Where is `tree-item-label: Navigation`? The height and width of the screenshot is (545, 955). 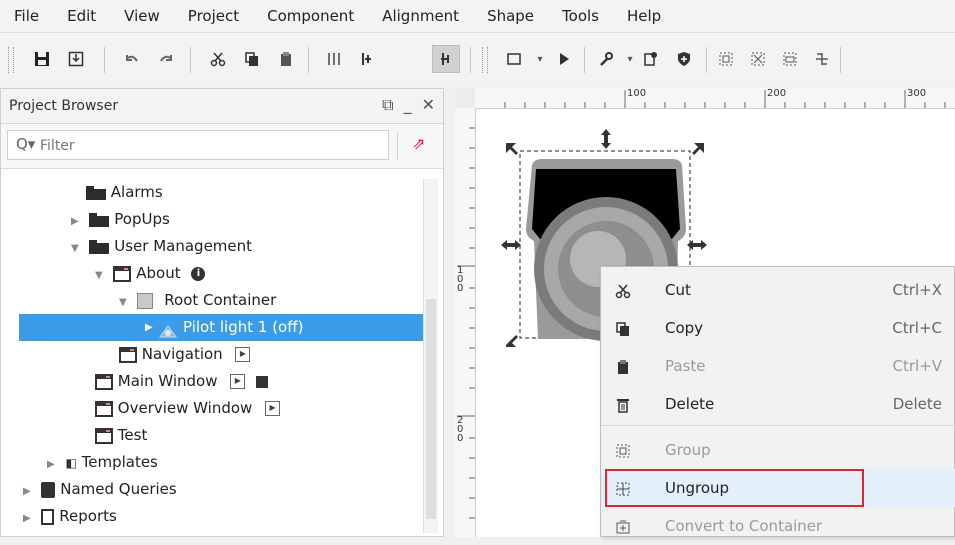
tree-item-label: Navigation is located at coordinates (182, 354).